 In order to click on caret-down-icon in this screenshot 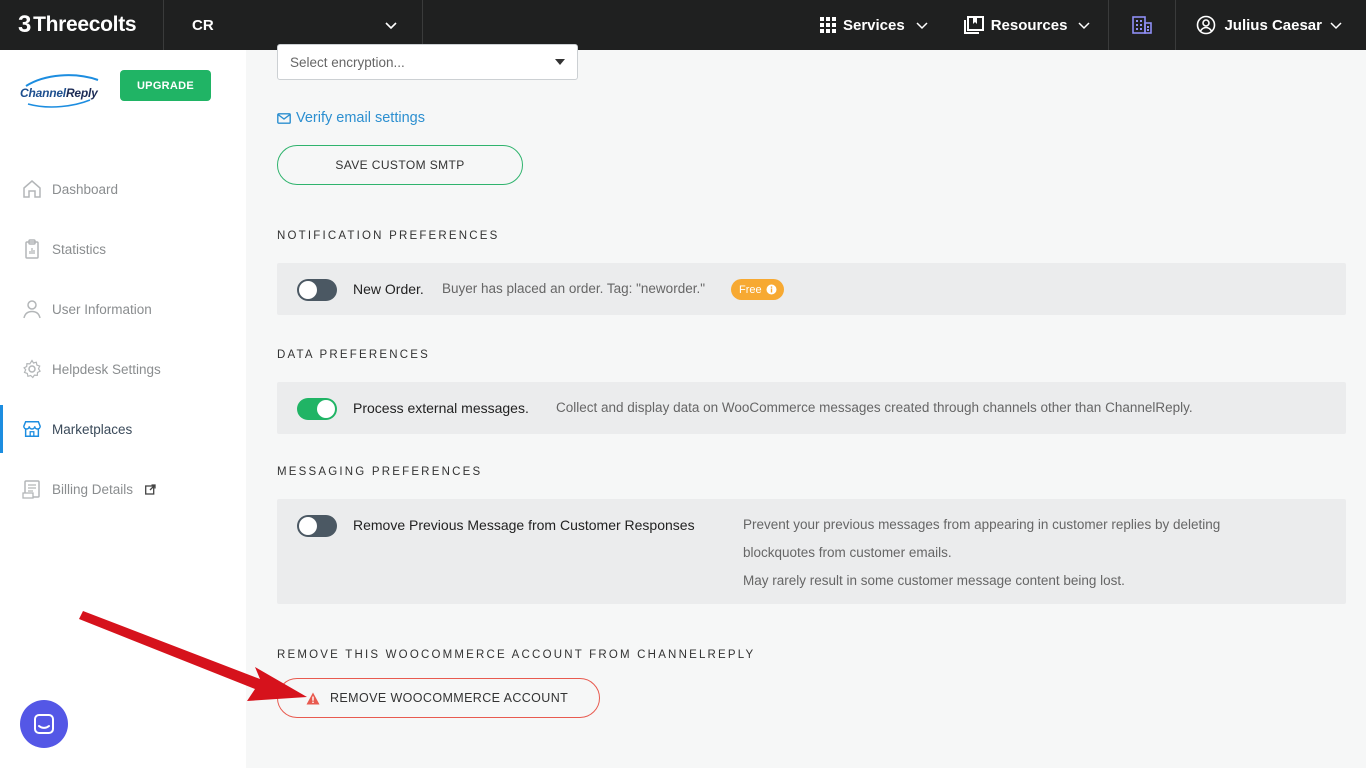, I will do `click(560, 62)`.